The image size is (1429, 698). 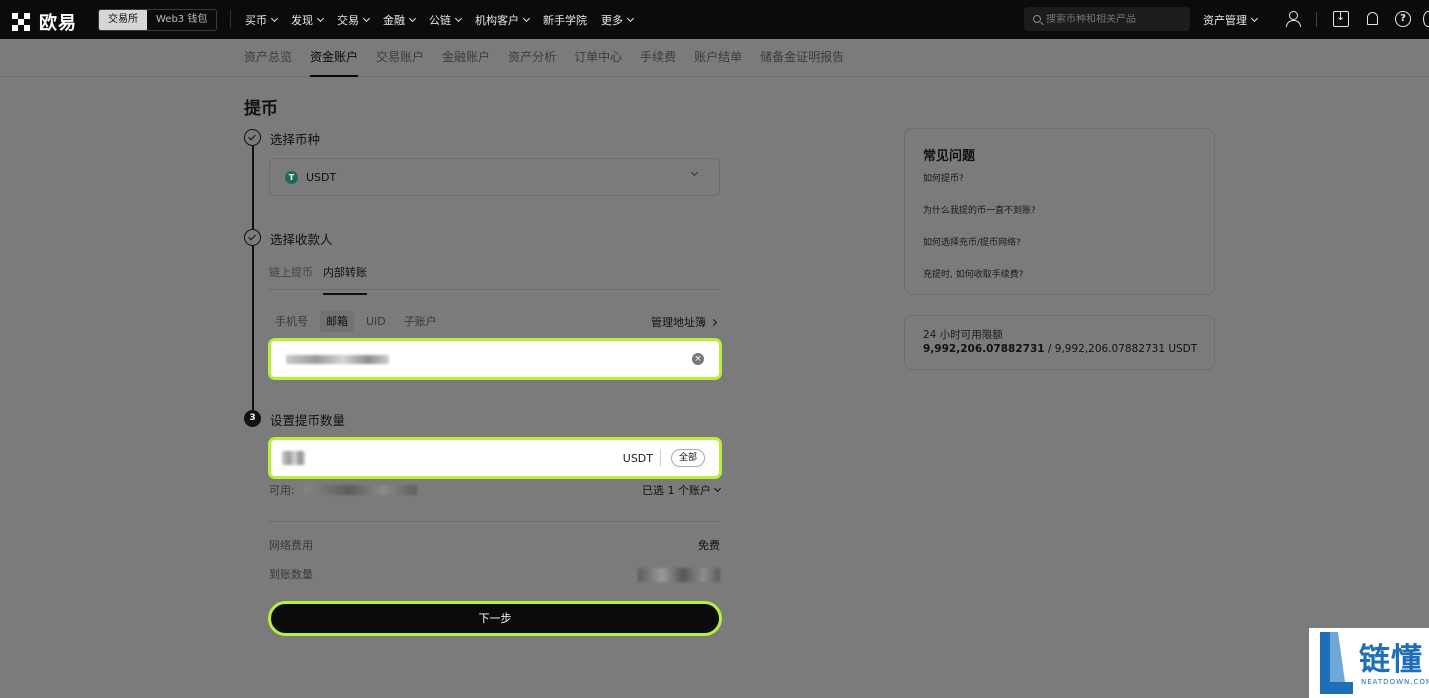 What do you see at coordinates (181, 20) in the screenshot?
I see `mode-web3-wallet: Web3 钱包` at bounding box center [181, 20].